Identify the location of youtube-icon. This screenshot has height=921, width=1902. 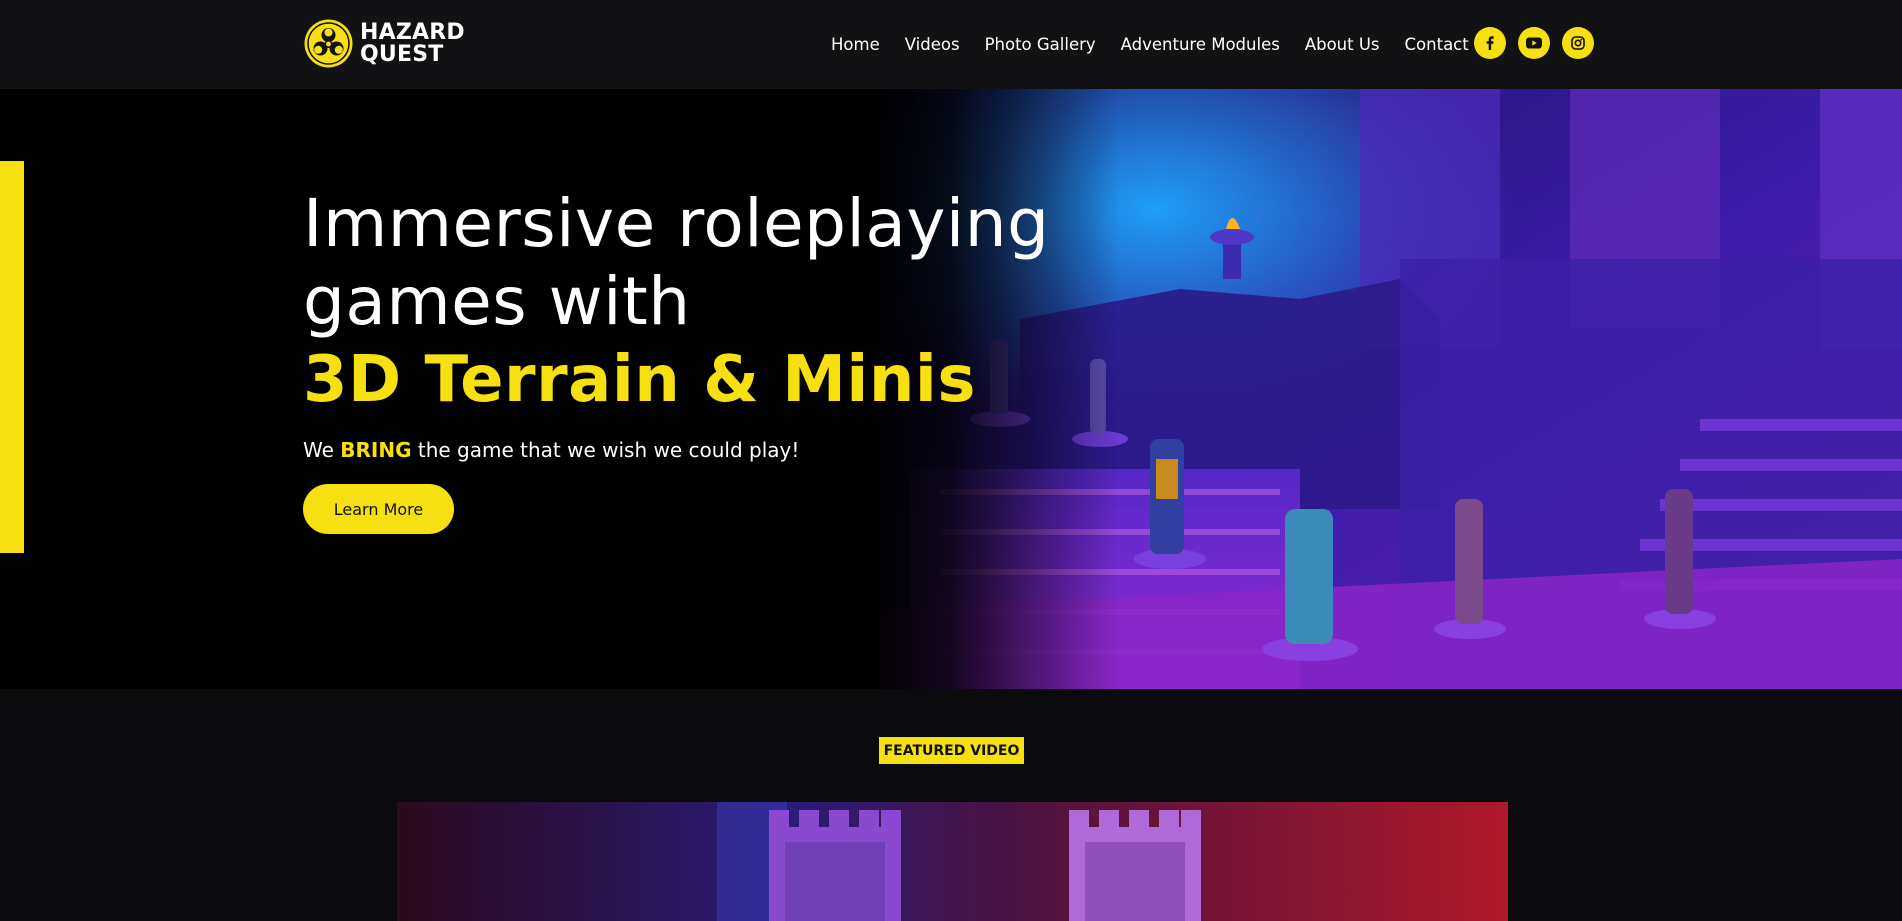
(1534, 43).